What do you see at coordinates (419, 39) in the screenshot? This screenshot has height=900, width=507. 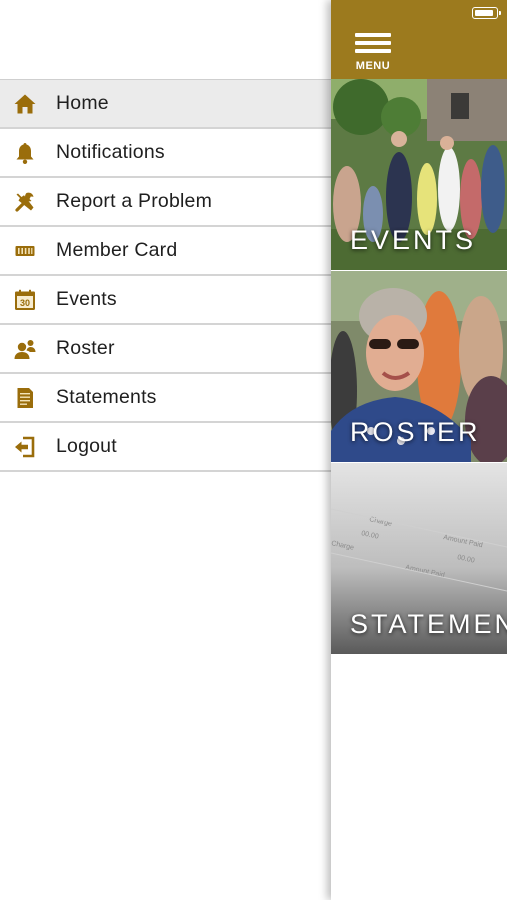 I see `app-header: MENU` at bounding box center [419, 39].